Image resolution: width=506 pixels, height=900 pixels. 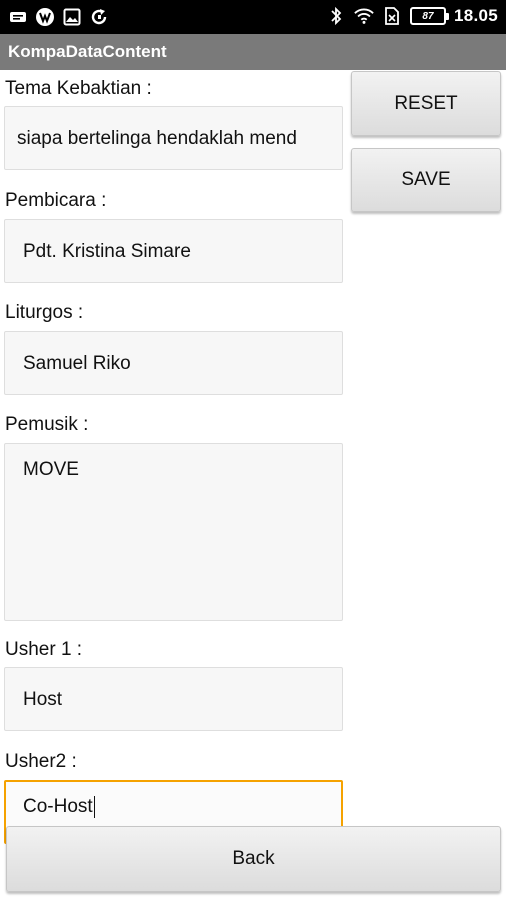 I want to click on status-bar-notifications, so click(x=58, y=17).